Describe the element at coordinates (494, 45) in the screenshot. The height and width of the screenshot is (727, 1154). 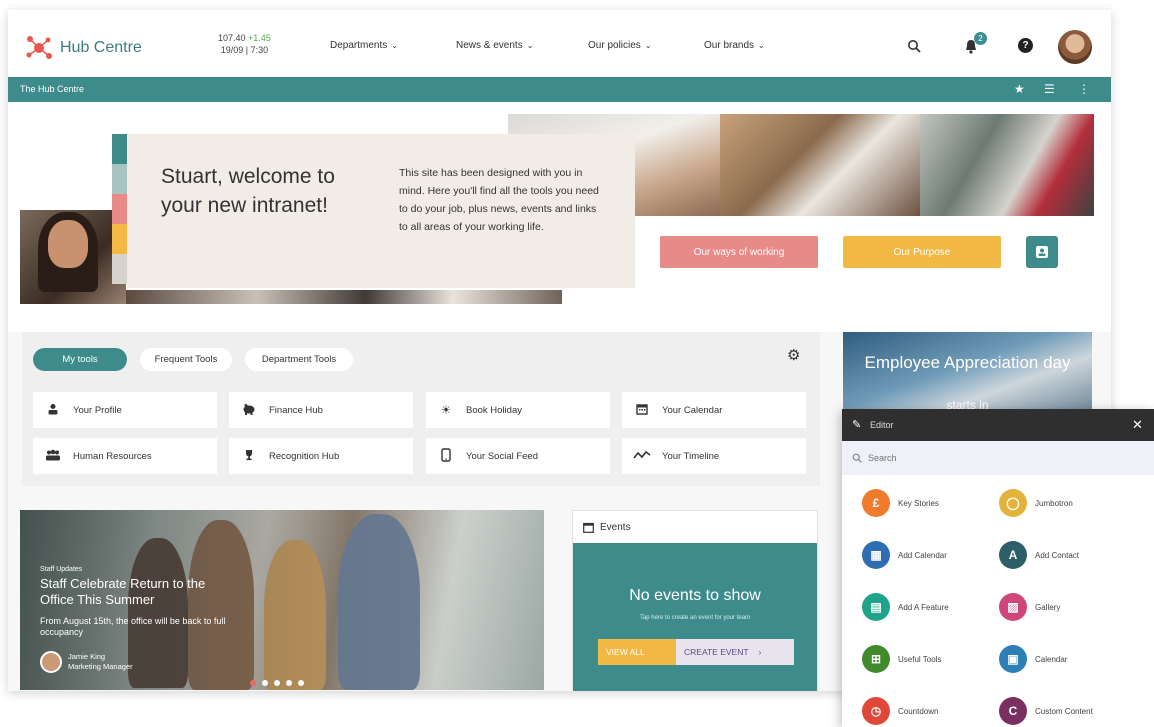
I see `nav-news-events: News & events ⌄` at that location.